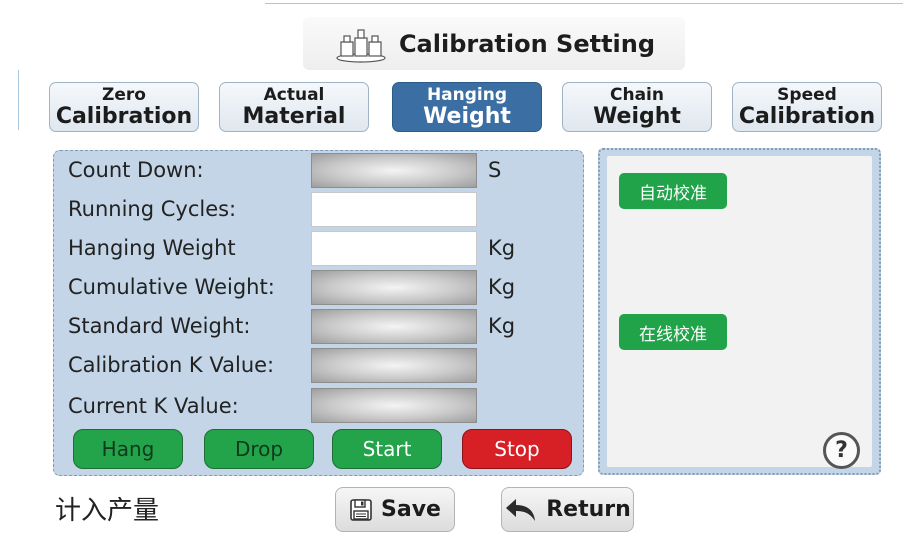  What do you see at coordinates (411, 509) in the screenshot?
I see `save-label: Save` at bounding box center [411, 509].